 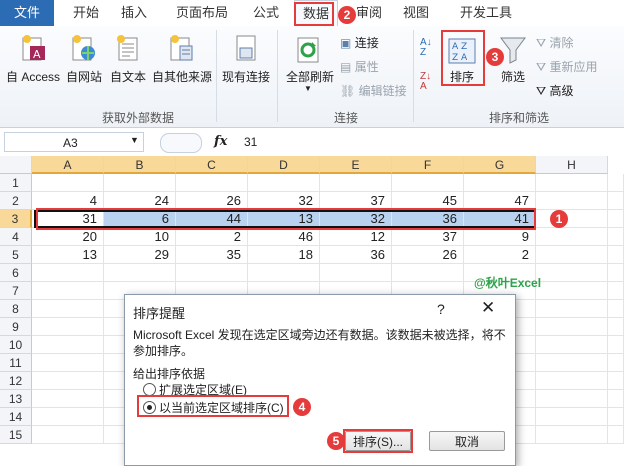 I want to click on row-header-14: 14, so click(x=16, y=417).